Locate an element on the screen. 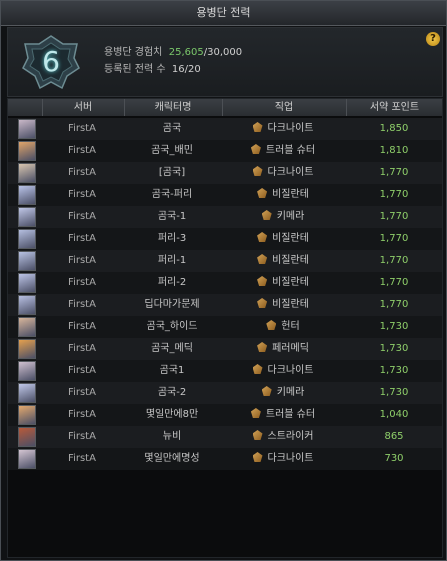  table-row: FirstA 곰국_메딕 페러메딕 1,730 is located at coordinates (225, 349).